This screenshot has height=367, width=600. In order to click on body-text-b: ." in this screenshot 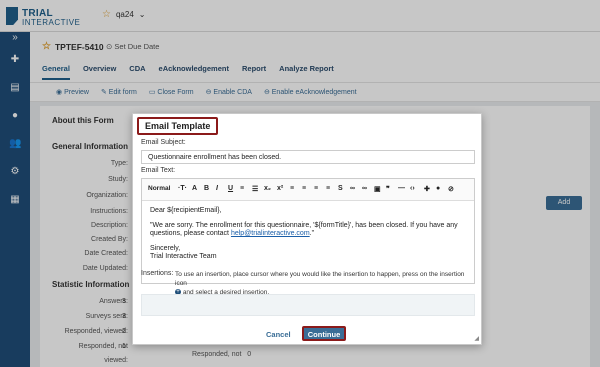, I will do `click(312, 233)`.